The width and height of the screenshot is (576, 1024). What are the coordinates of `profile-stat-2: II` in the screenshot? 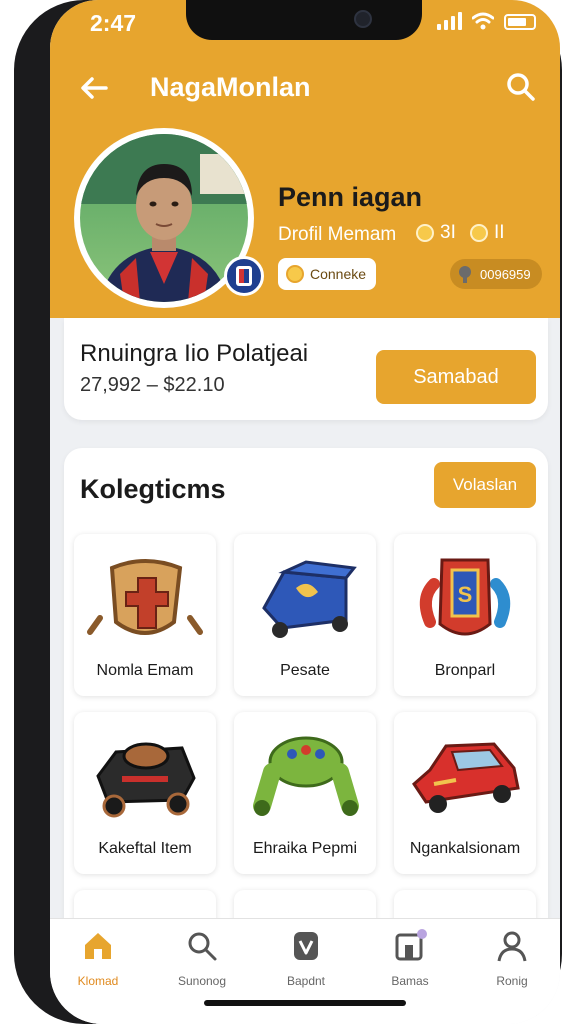 It's located at (487, 233).